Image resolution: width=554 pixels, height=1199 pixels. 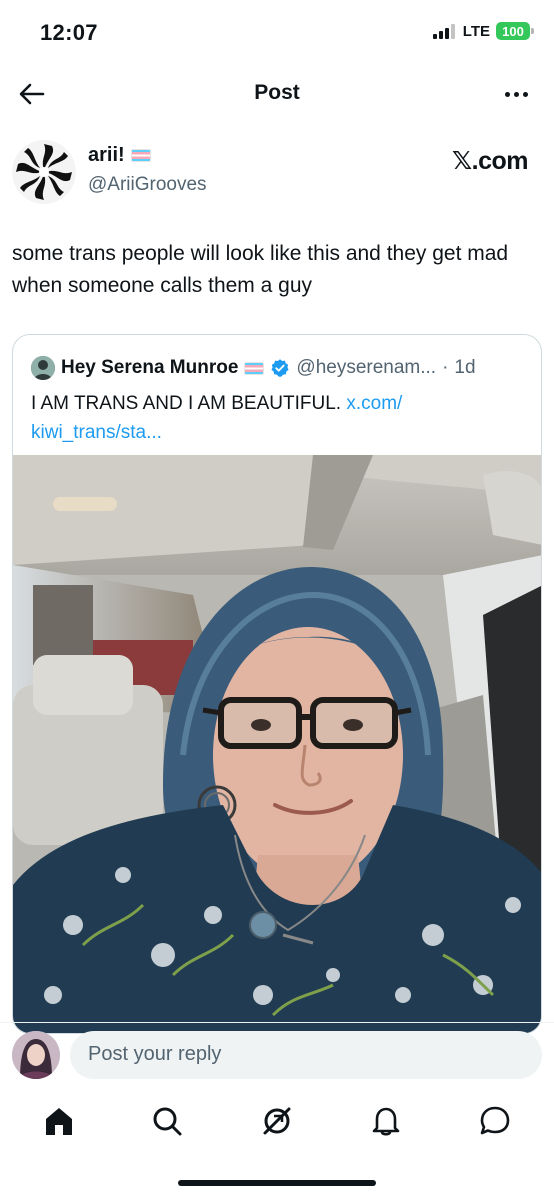 I want to click on battery-level: 100, so click(x=513, y=31).